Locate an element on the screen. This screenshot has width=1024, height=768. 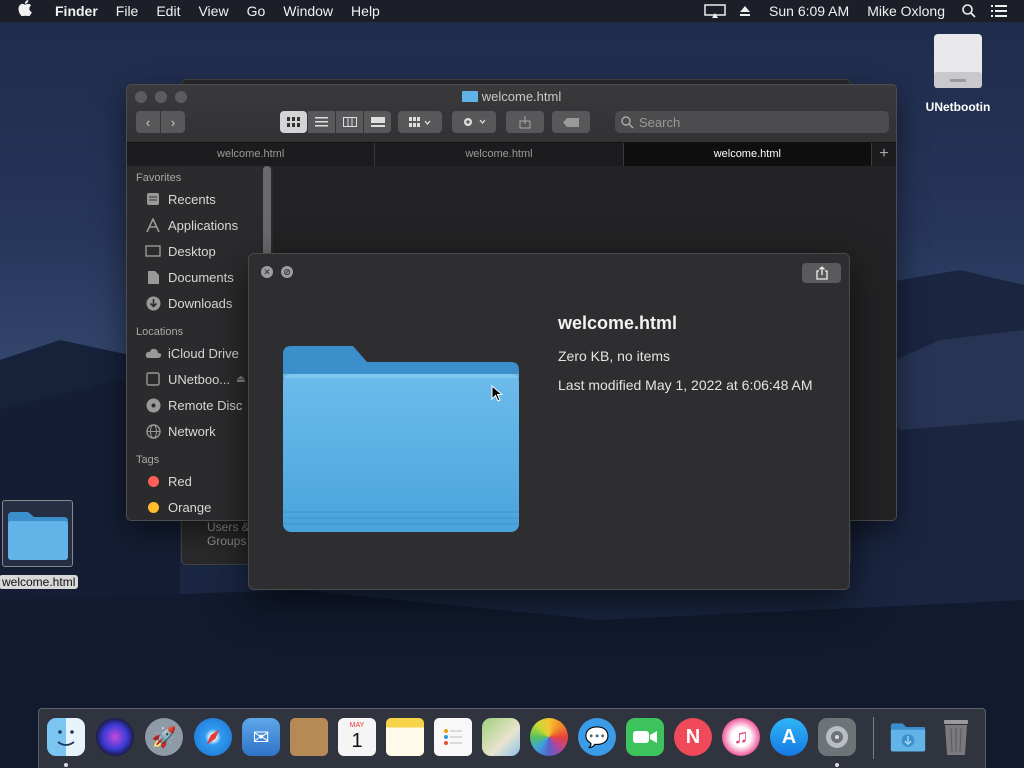
background-window-text: Users & Groups is located at coordinates (228, 534).